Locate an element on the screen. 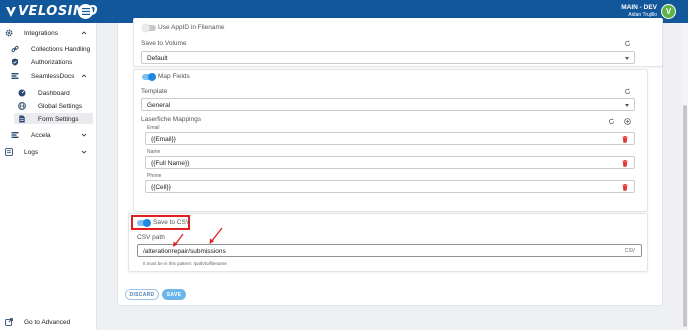  save-button: SAVE is located at coordinates (174, 294).